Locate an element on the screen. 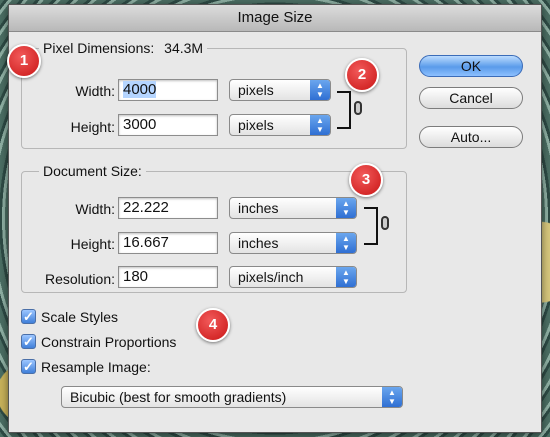 This screenshot has width=550, height=437. resample-image-checkbox: ✓ is located at coordinates (28, 366).